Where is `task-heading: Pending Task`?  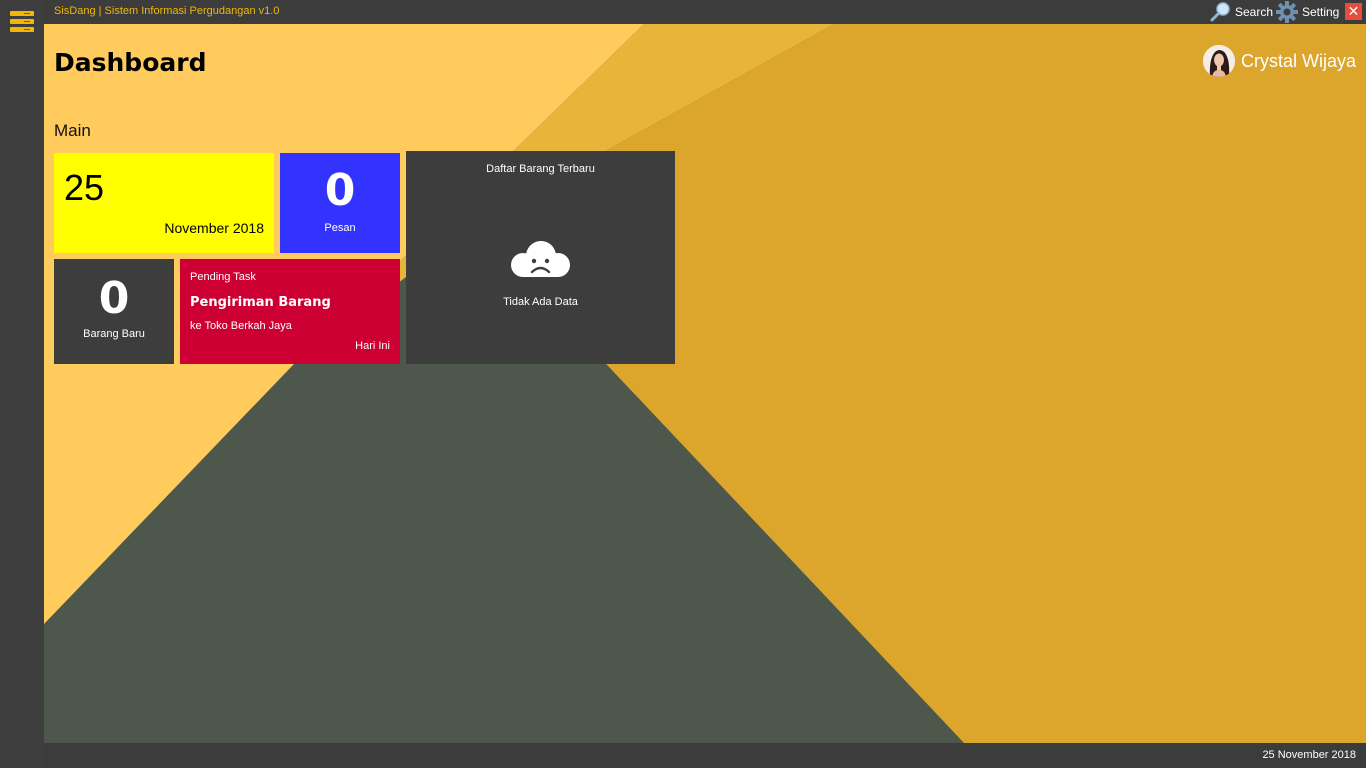 task-heading: Pending Task is located at coordinates (223, 277).